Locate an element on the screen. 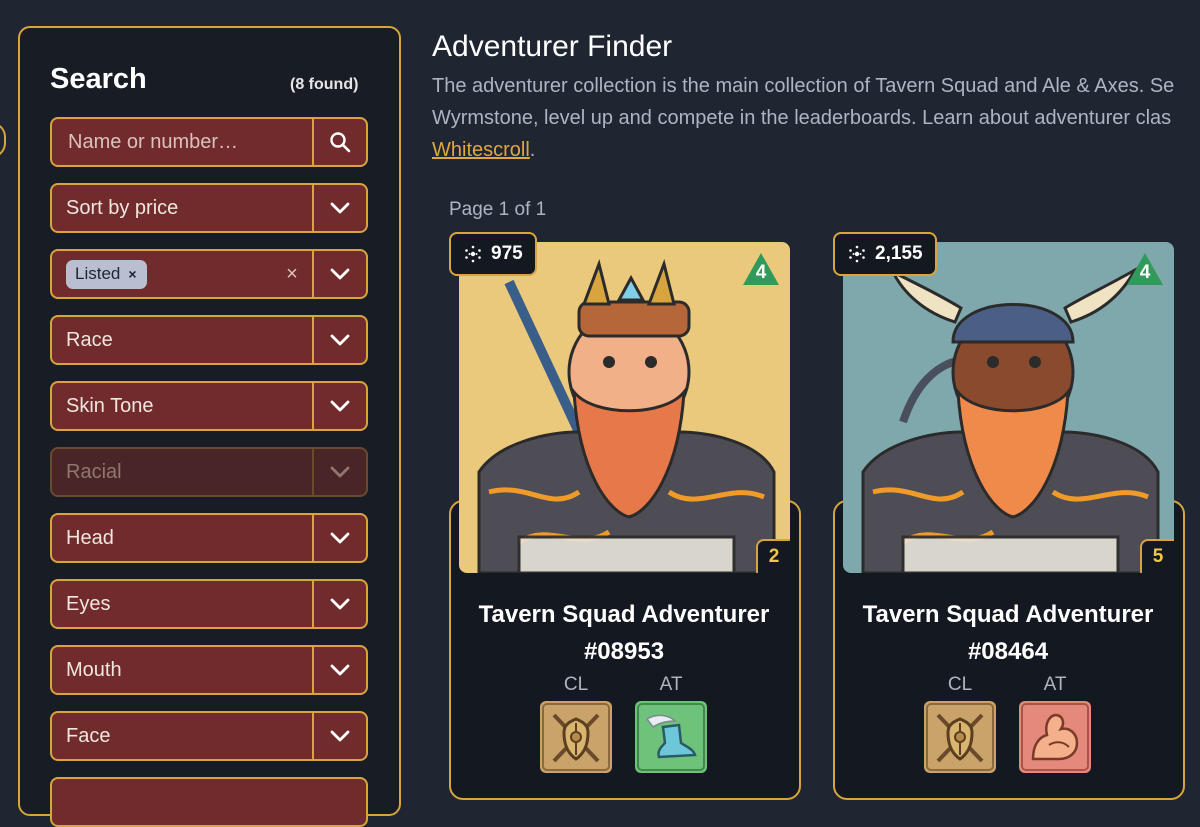  filter-head-select: Head is located at coordinates (209, 538).